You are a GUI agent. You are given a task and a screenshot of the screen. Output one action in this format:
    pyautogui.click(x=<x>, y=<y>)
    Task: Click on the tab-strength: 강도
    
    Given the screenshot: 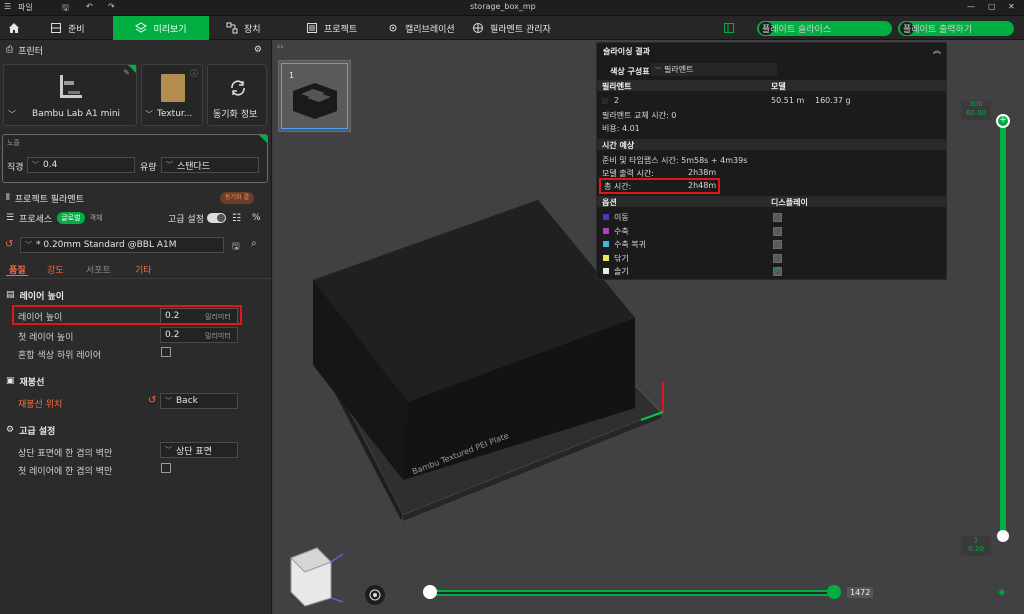 What is the action you would take?
    pyautogui.click(x=55, y=269)
    